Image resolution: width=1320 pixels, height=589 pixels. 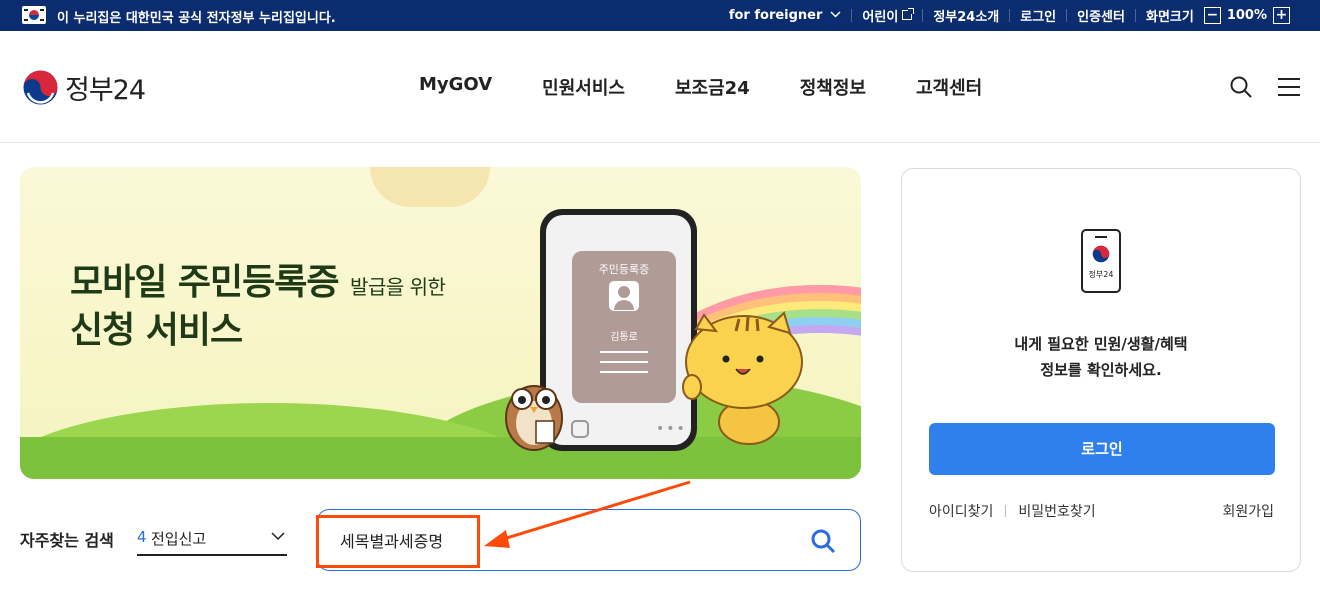 What do you see at coordinates (212, 541) in the screenshot?
I see `frequent-search-select: 4 전입신고` at bounding box center [212, 541].